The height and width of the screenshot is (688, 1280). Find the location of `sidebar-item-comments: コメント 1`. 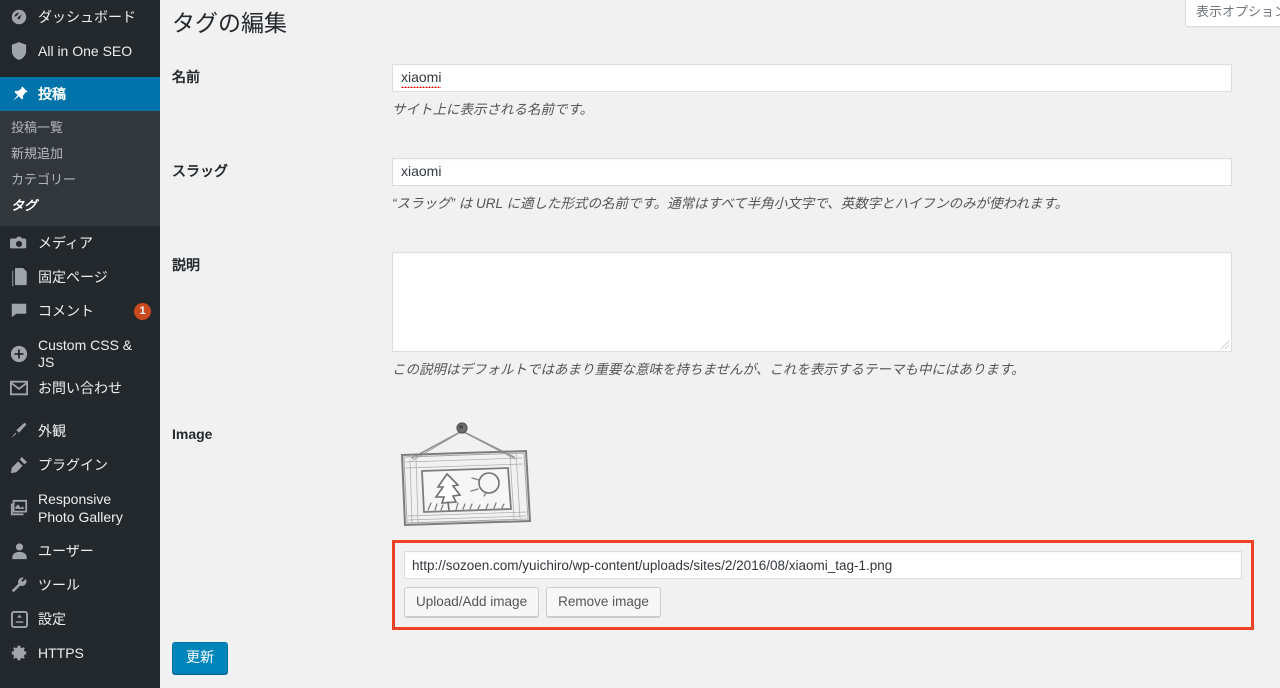

sidebar-item-comments: コメント 1 is located at coordinates (80, 311).